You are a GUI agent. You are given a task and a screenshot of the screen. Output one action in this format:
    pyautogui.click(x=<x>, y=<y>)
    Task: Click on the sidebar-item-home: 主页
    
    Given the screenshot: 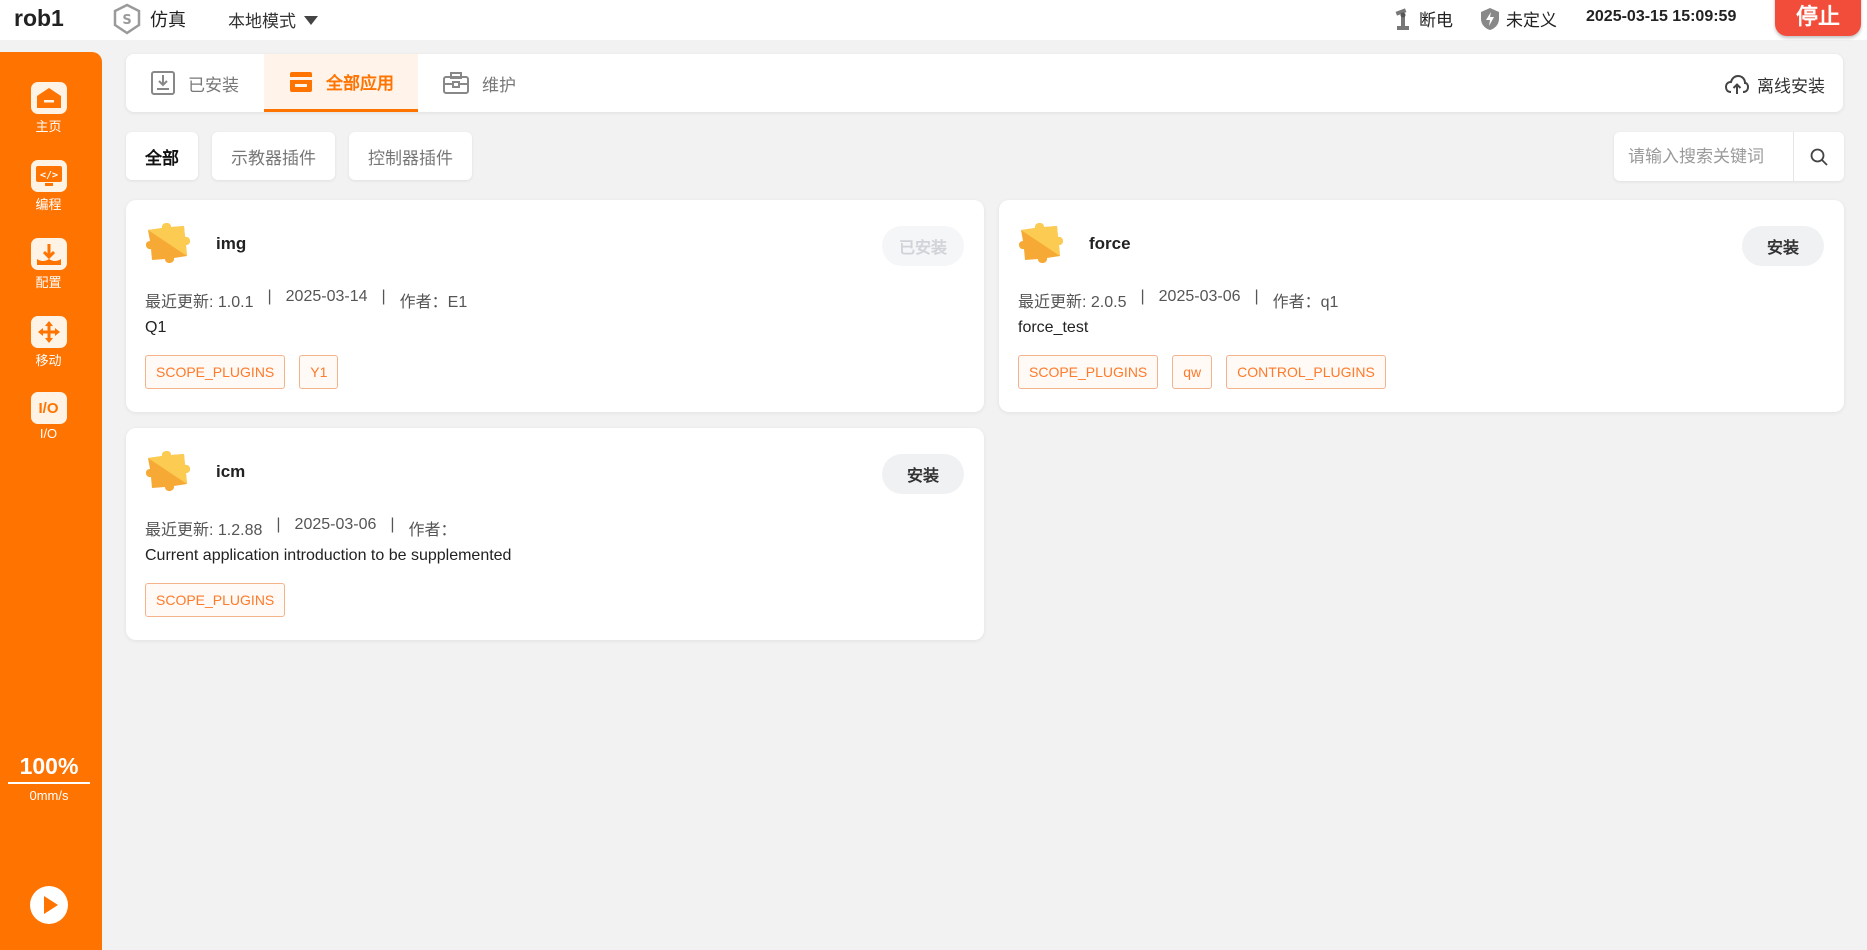 What is the action you would take?
    pyautogui.click(x=48, y=108)
    